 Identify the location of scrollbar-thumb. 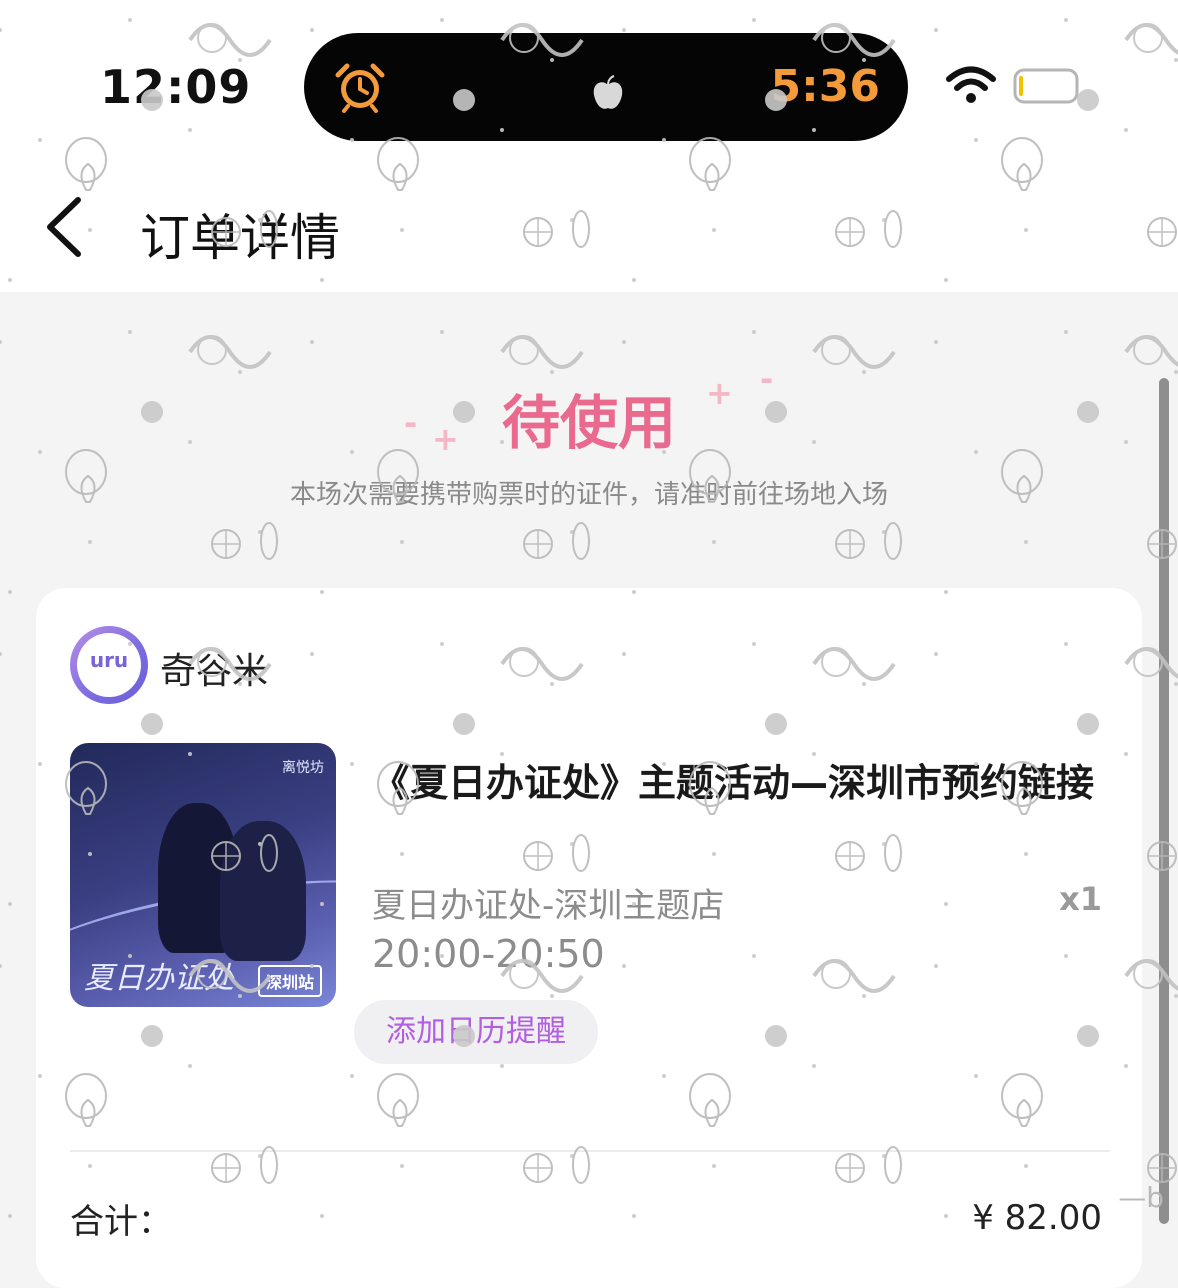
(1164, 801).